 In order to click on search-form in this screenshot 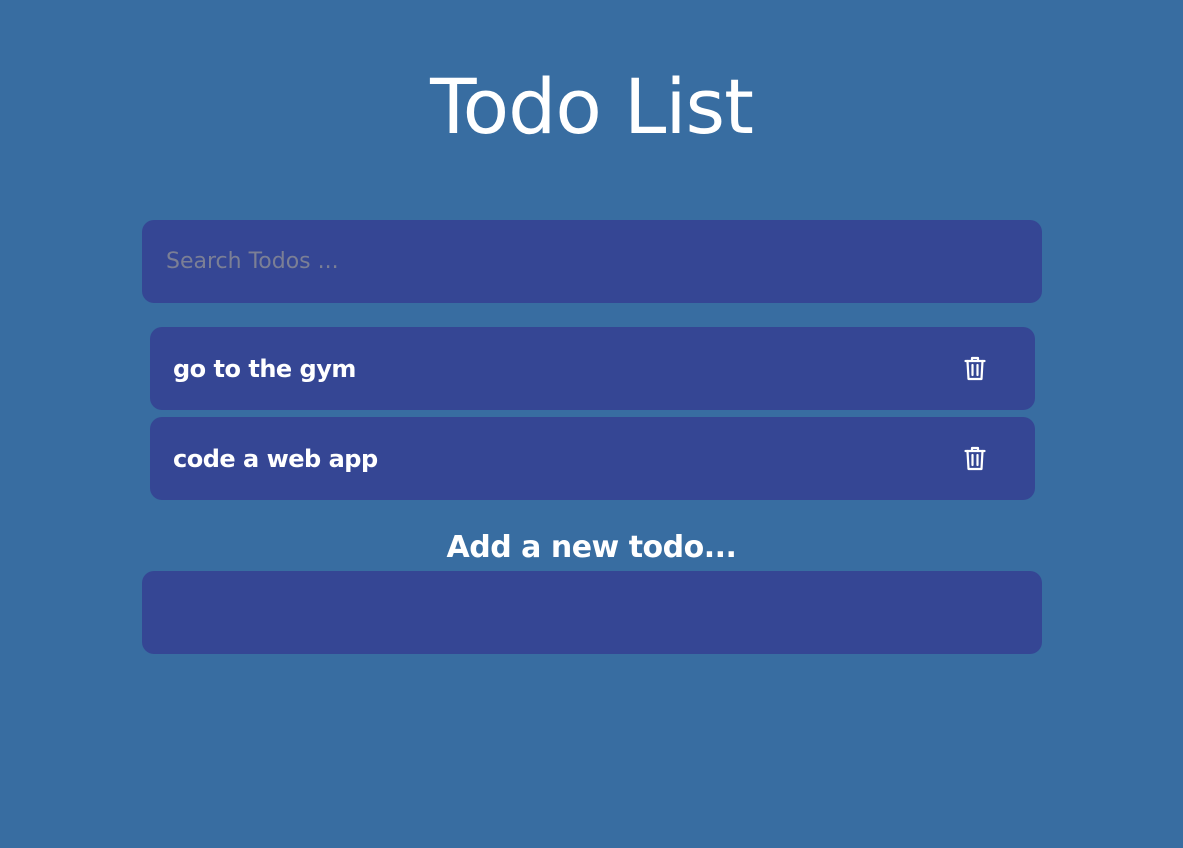, I will do `click(592, 261)`.